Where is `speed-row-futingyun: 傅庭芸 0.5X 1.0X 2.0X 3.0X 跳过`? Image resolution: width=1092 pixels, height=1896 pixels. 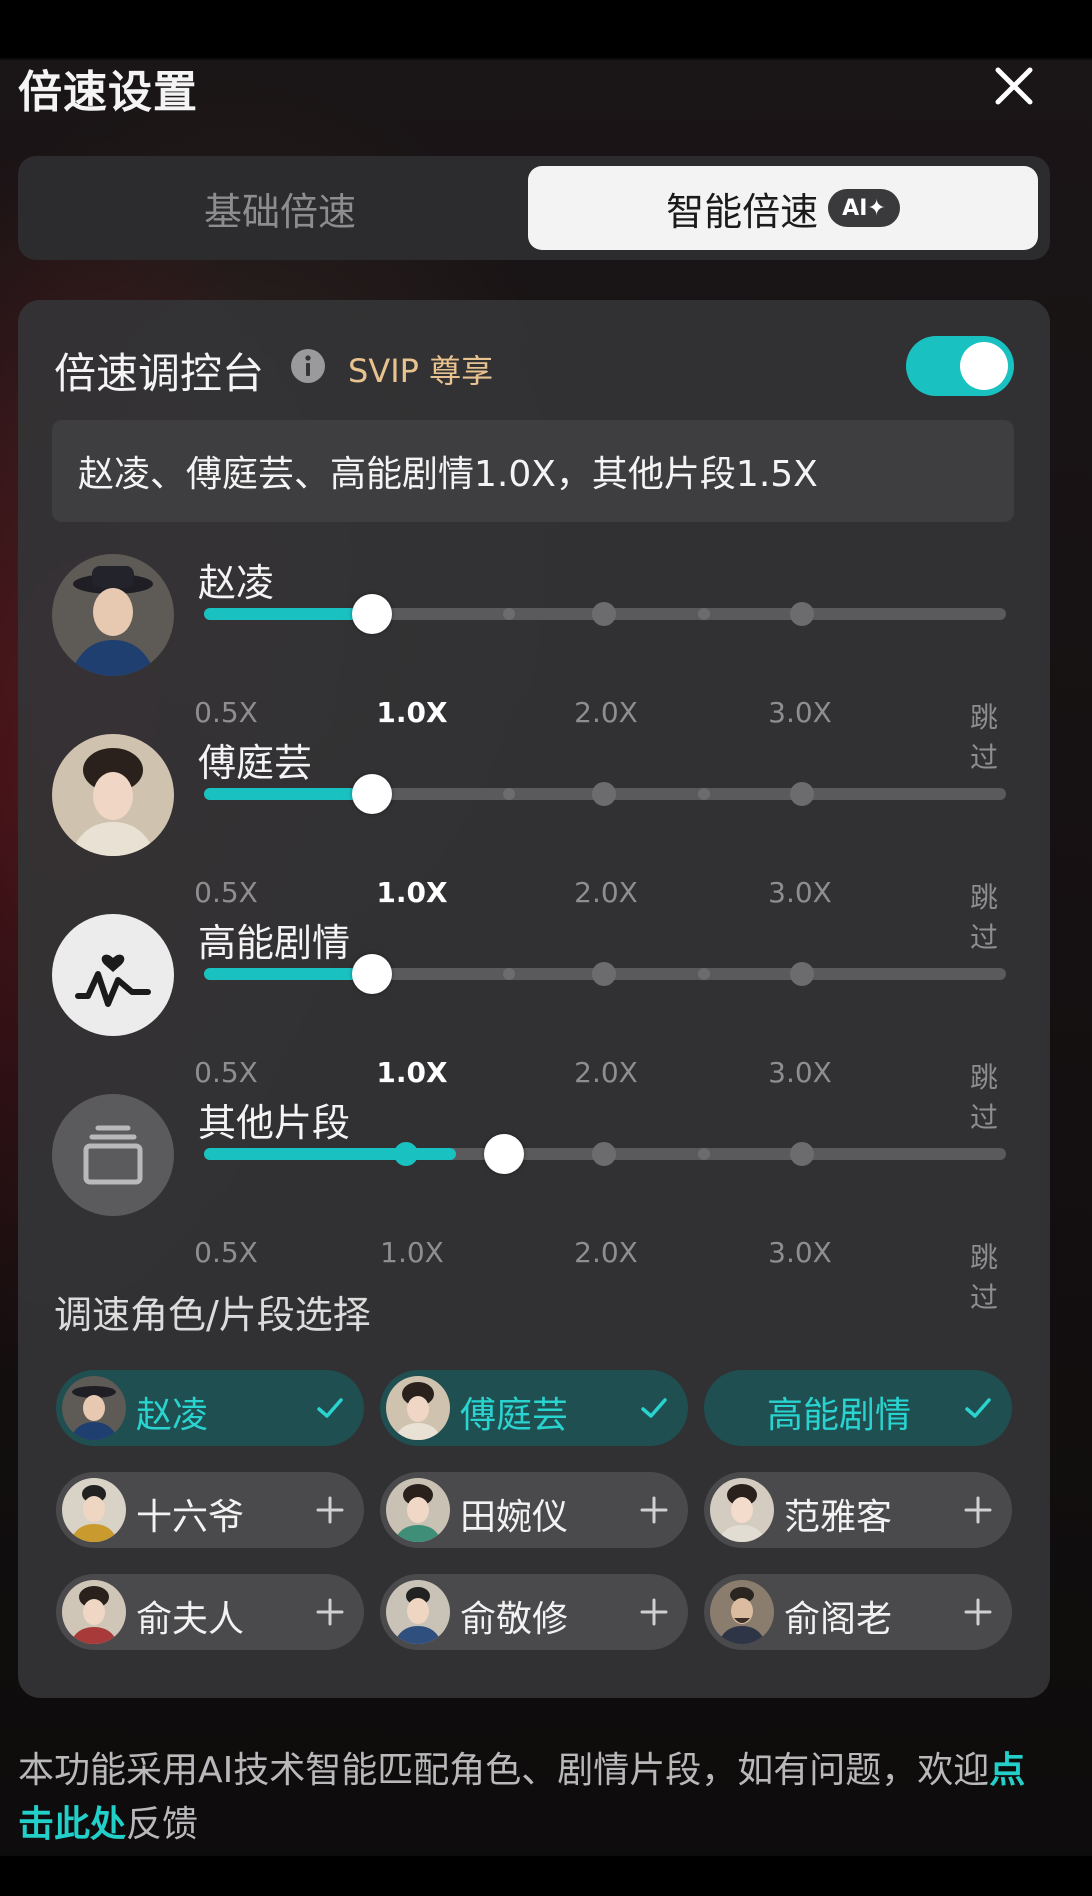
speed-row-futingyun: 傅庭芸 0.5X 1.0X 2.0X 3.0X 跳过 is located at coordinates (546, 843).